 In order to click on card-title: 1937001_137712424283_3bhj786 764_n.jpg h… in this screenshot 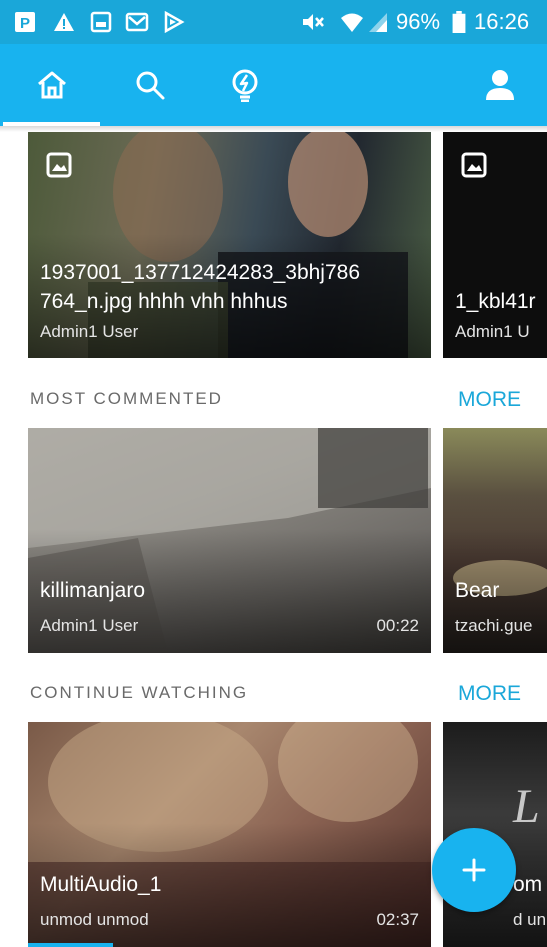, I will do `click(200, 287)`.